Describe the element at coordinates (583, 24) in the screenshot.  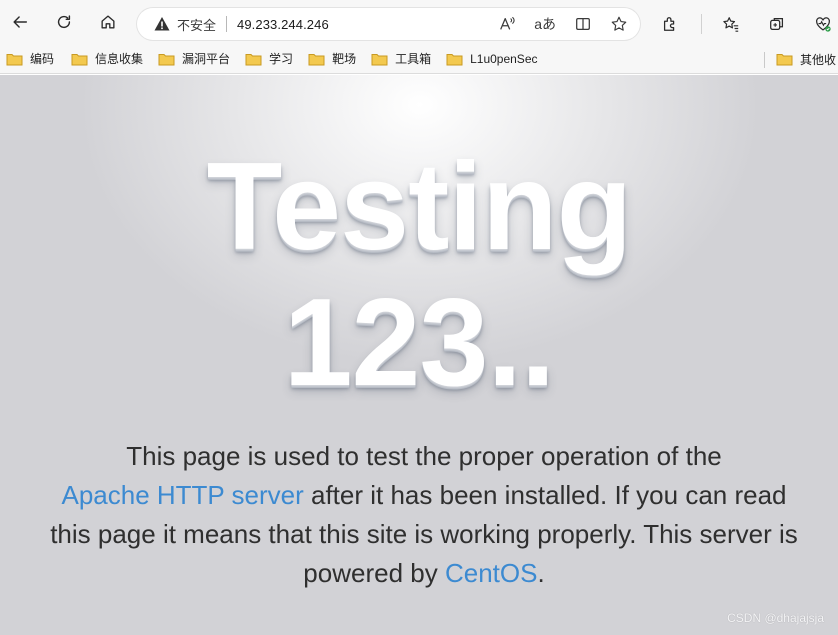
I see `reading-view-icon` at that location.